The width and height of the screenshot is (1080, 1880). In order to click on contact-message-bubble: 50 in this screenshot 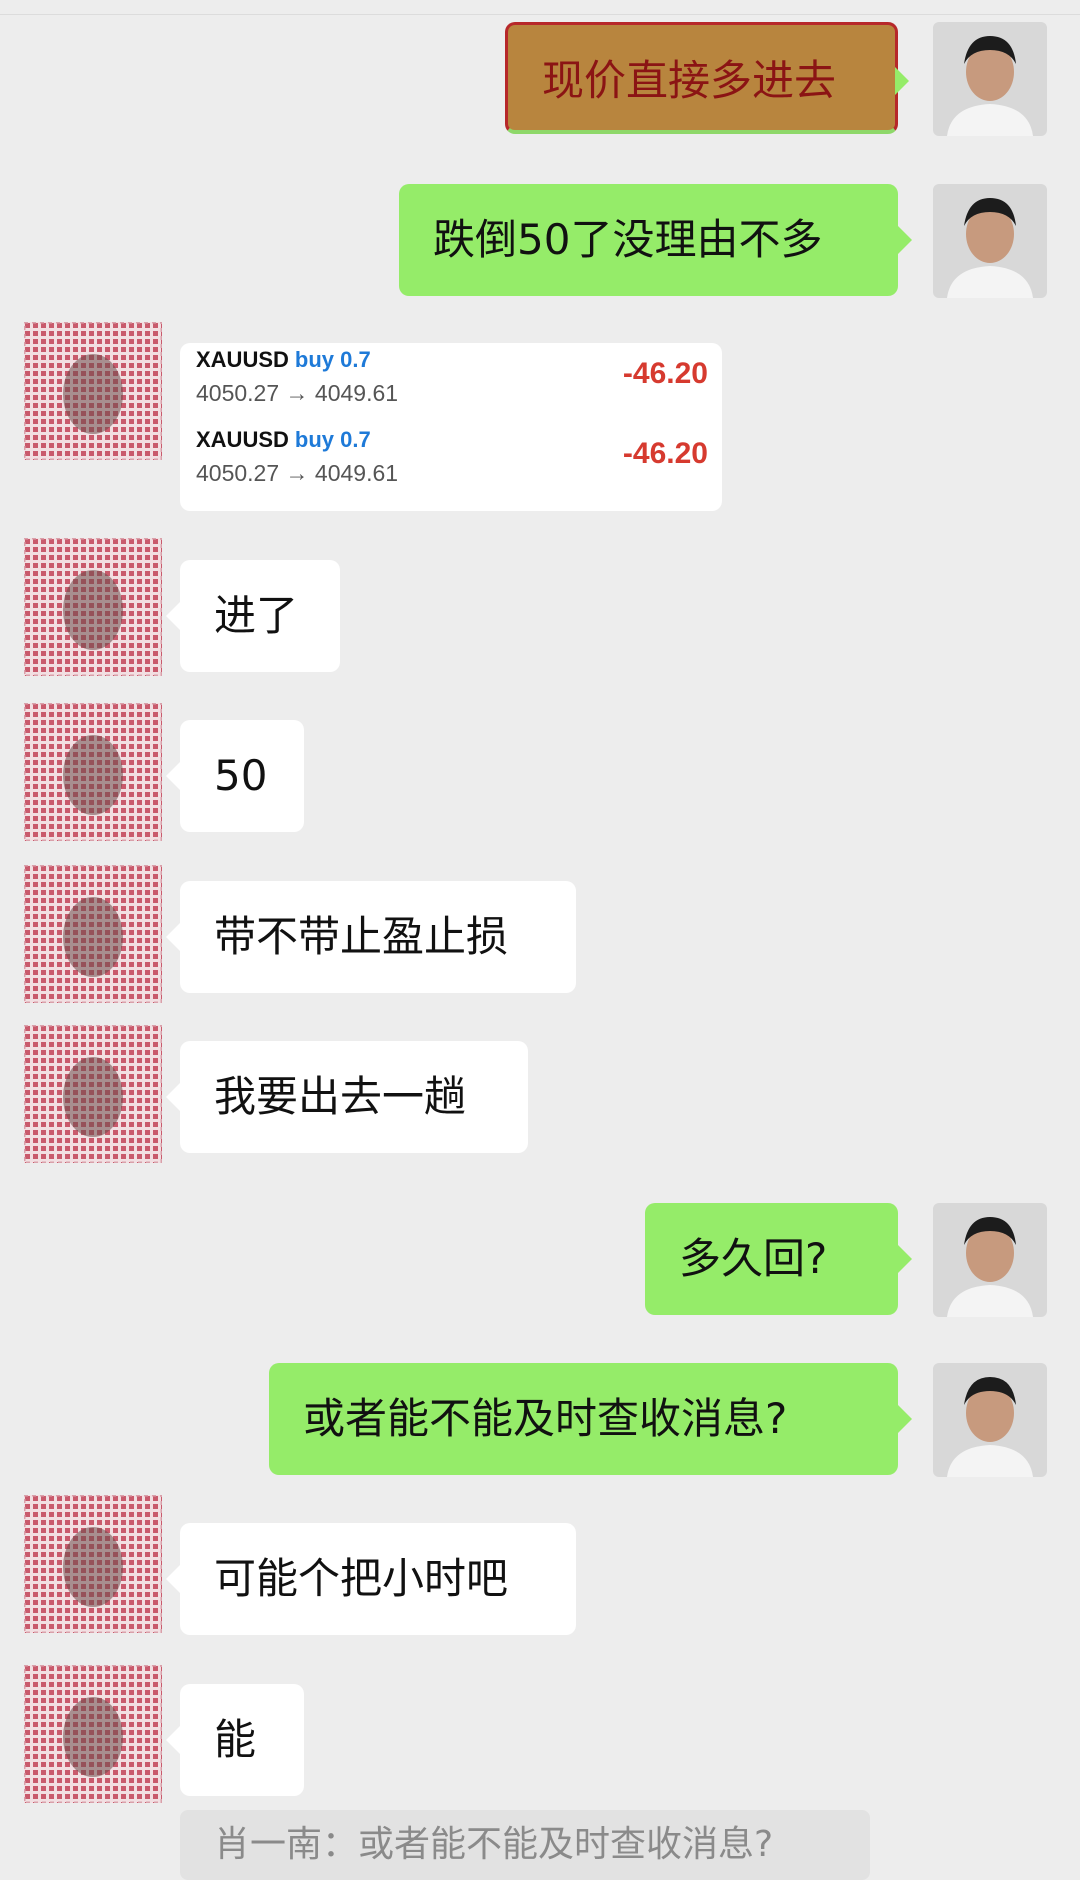, I will do `click(235, 776)`.